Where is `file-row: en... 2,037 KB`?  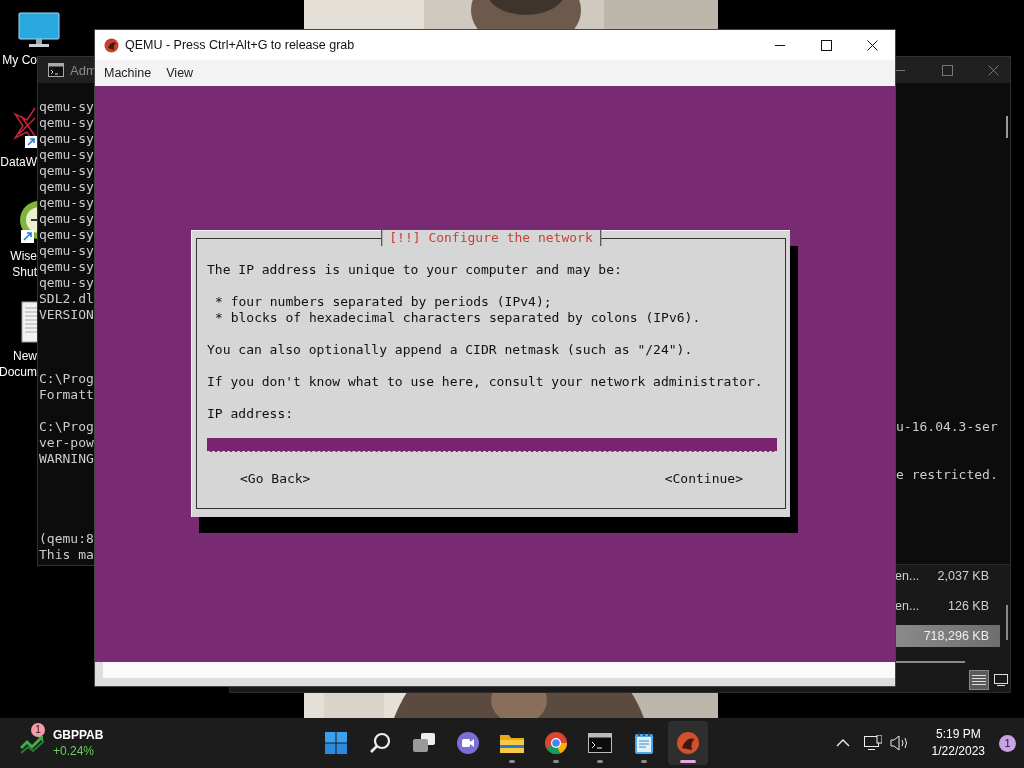
file-row: en... 2,037 KB is located at coordinates (947, 576).